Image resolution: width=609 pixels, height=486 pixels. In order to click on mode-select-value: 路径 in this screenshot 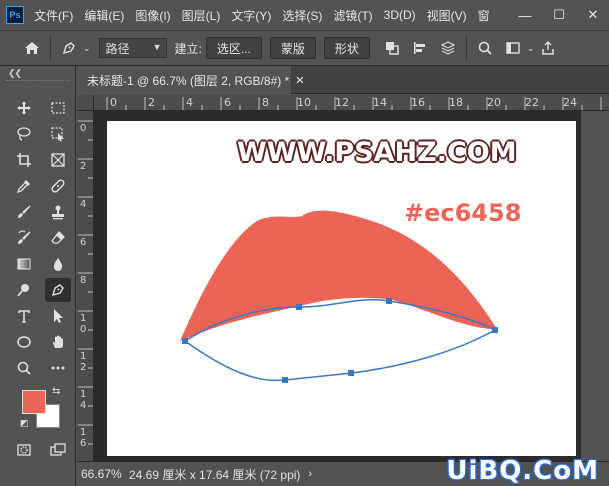, I will do `click(117, 48)`.